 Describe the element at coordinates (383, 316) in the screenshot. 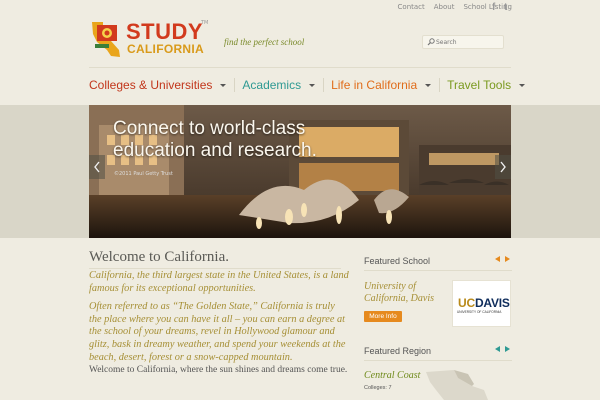

I see `more-info-button: More Info` at that location.